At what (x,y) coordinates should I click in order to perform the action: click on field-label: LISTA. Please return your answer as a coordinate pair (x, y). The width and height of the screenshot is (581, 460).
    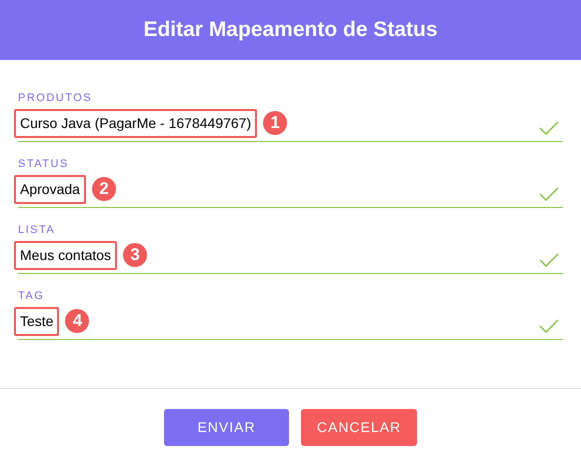
    Looking at the image, I should click on (37, 230).